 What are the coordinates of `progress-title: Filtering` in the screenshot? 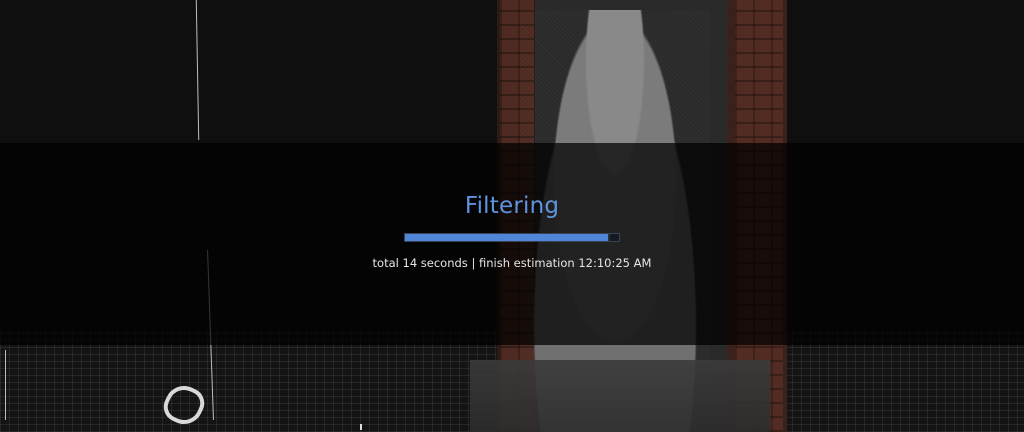 It's located at (512, 206).